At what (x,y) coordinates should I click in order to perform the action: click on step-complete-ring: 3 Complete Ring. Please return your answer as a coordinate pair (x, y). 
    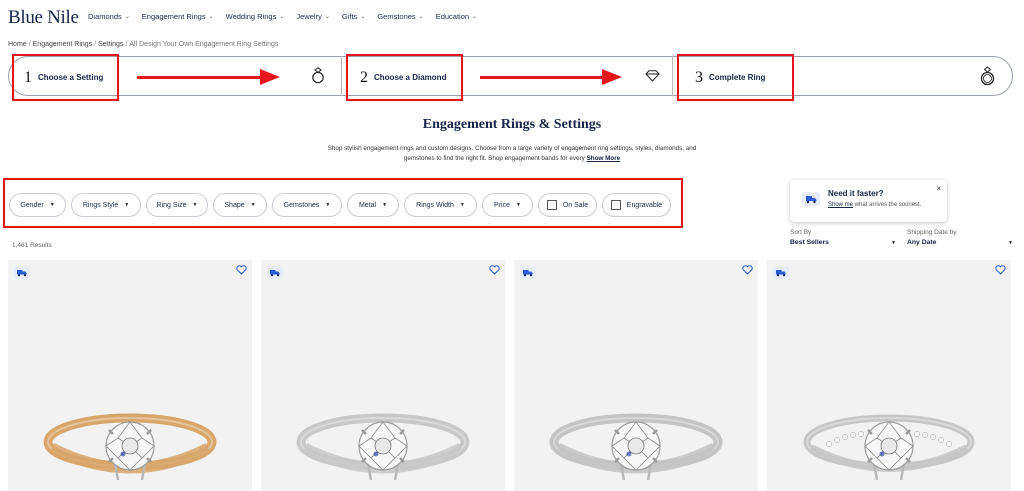
    Looking at the image, I should click on (735, 77).